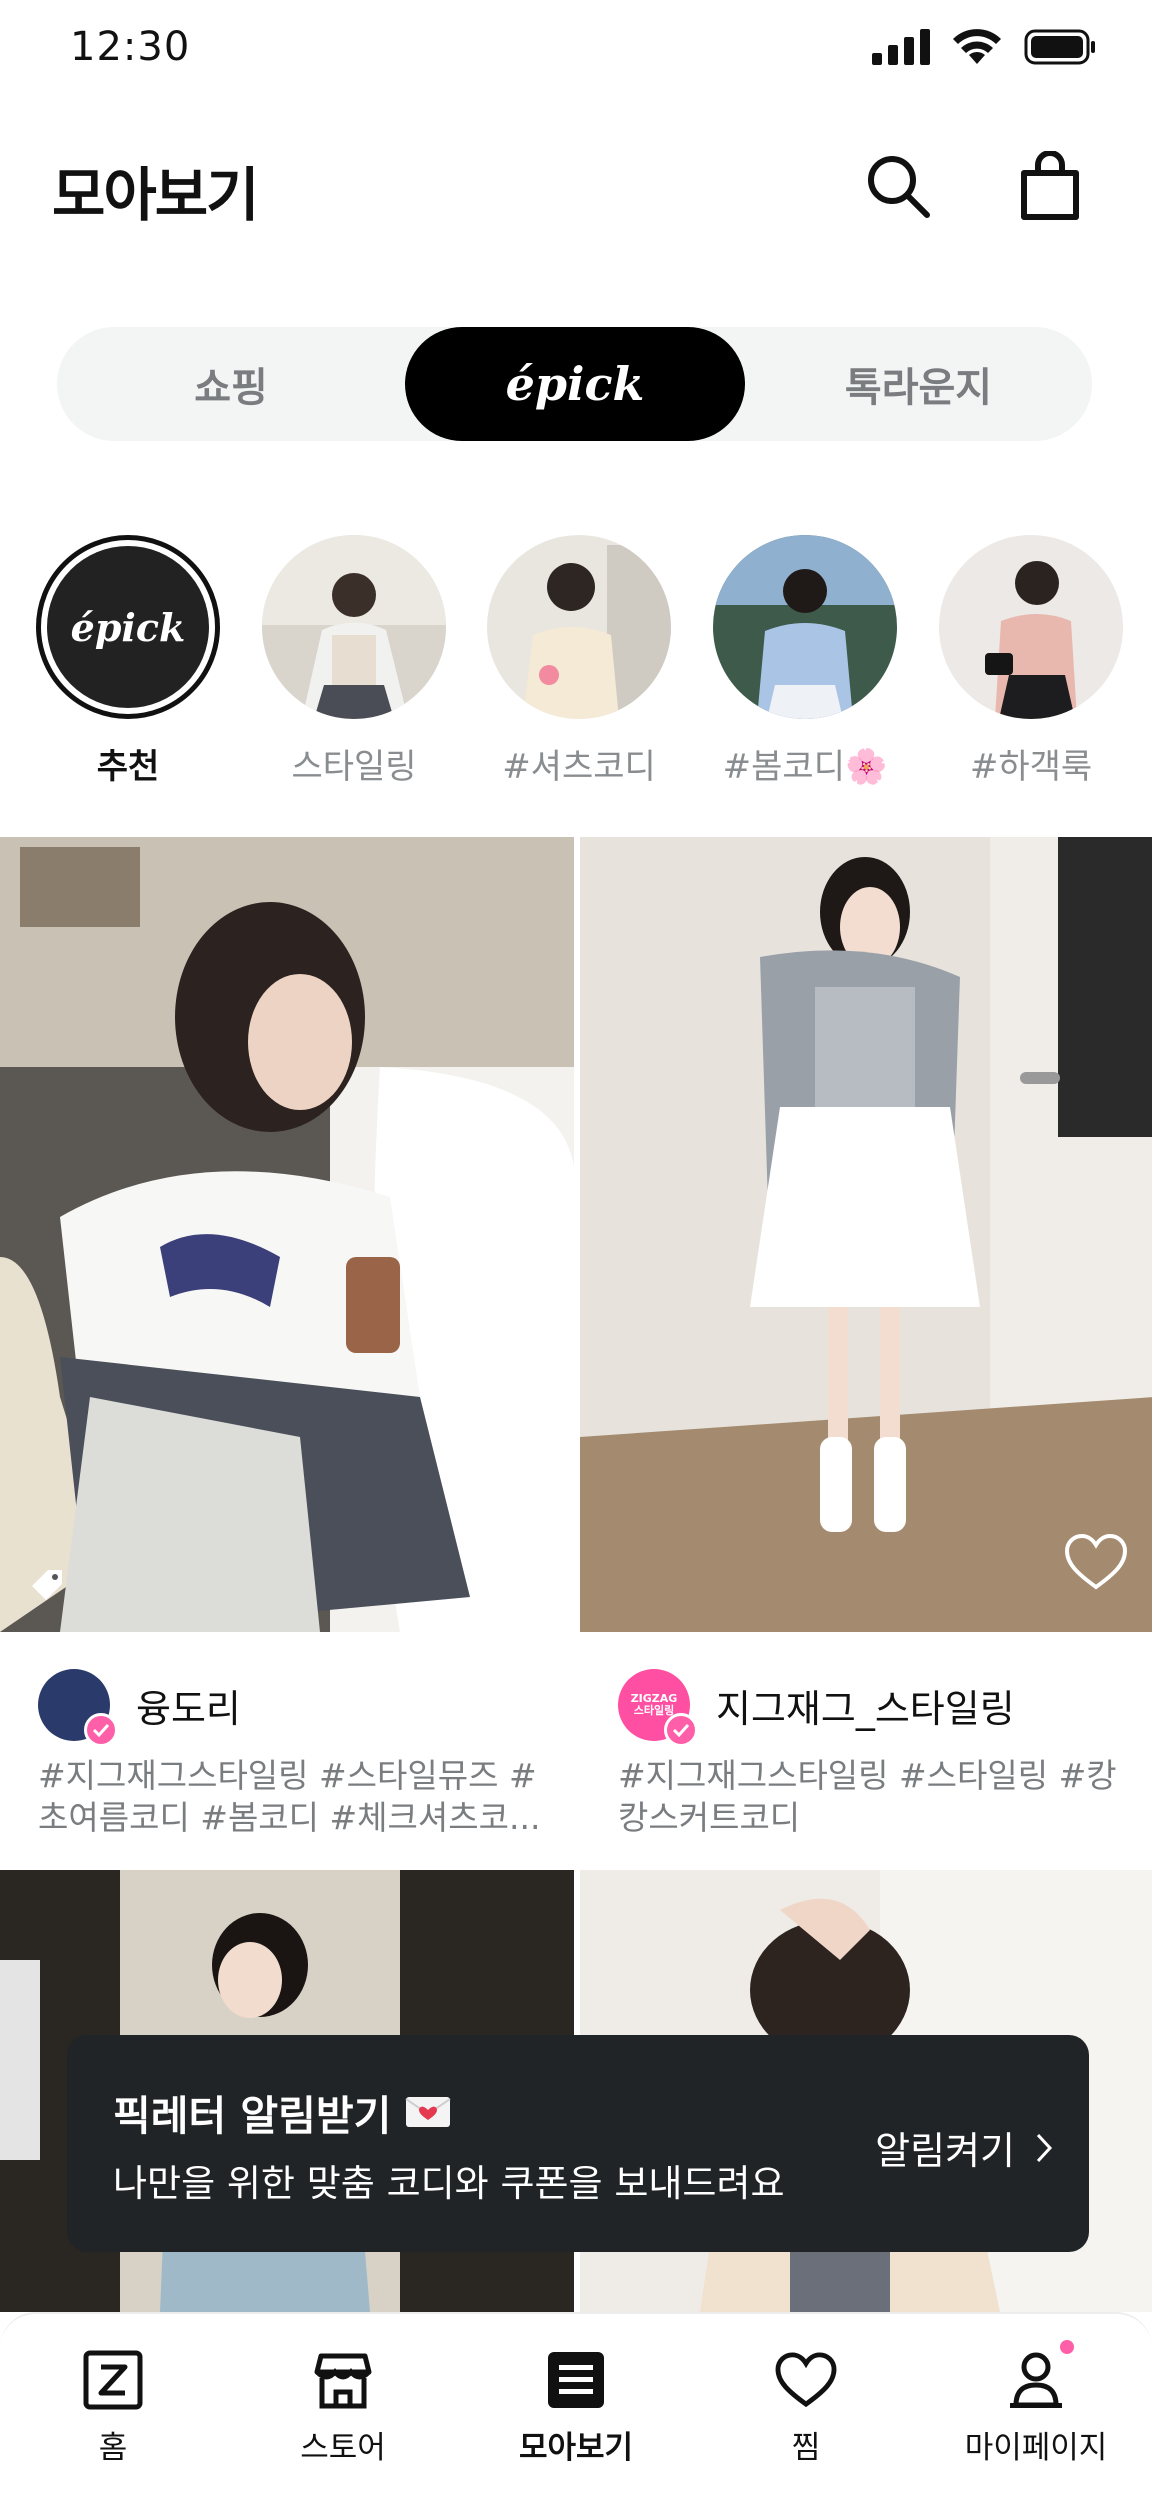 The image size is (1152, 2505). I want to click on segment-control: 쇼핑 épick 톡라운지, so click(574, 384).